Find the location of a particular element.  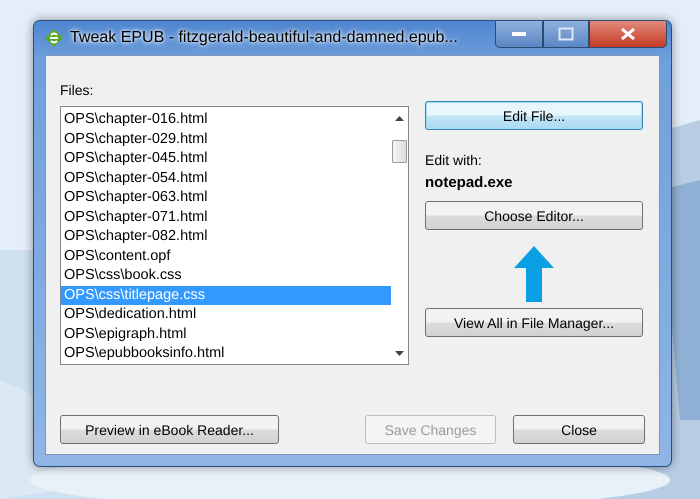

scroll-thumb is located at coordinates (399, 151).